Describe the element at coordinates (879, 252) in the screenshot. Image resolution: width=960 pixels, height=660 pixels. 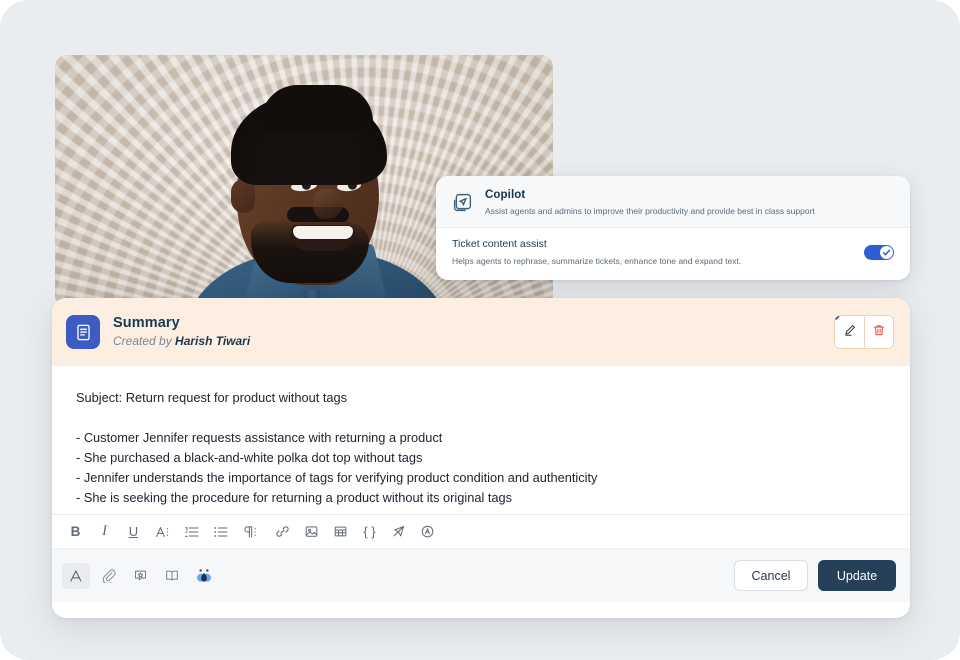
I see `ticket-content-assist-toggle` at that location.